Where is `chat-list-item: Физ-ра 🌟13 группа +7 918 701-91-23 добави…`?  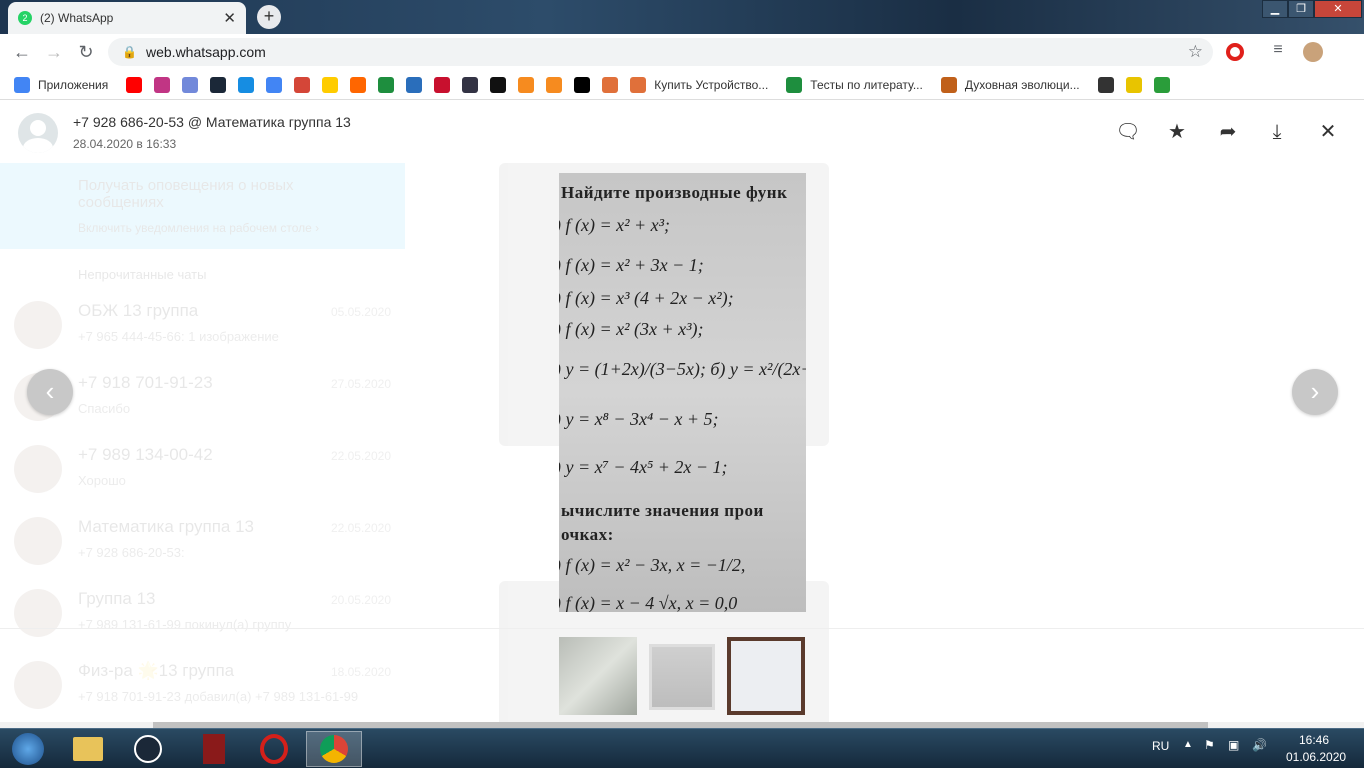
chat-list-item: Физ-ра 🌟13 группа +7 918 701-91-23 добави… is located at coordinates (202, 685).